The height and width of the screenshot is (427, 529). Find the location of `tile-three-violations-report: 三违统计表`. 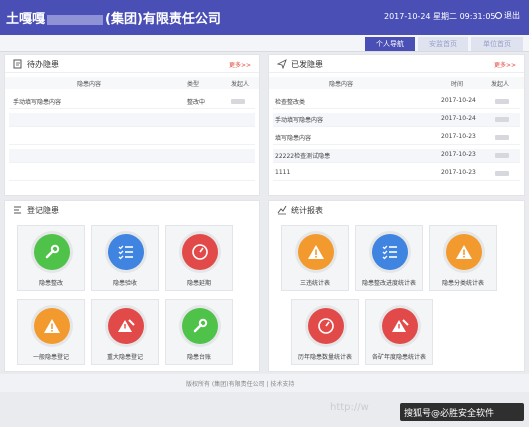

tile-three-violations-report: 三违统计表 is located at coordinates (315, 258).